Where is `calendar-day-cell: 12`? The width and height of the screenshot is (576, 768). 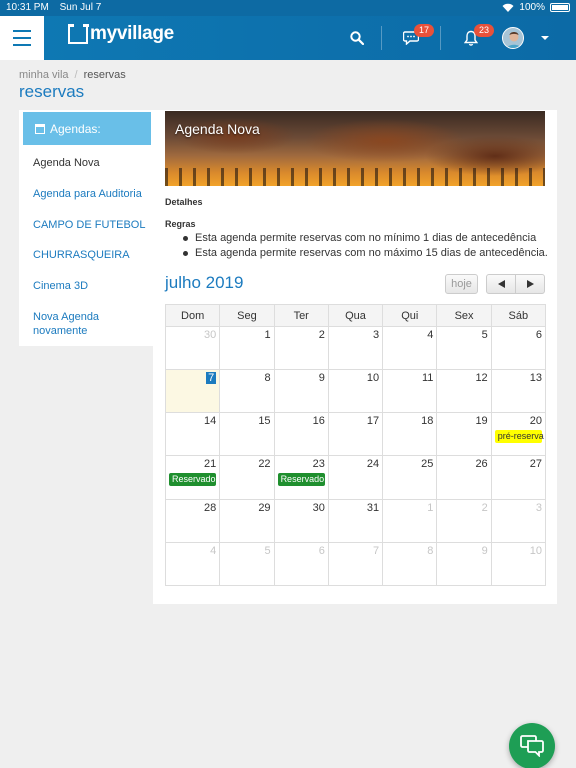
calendar-day-cell: 12 is located at coordinates (464, 391).